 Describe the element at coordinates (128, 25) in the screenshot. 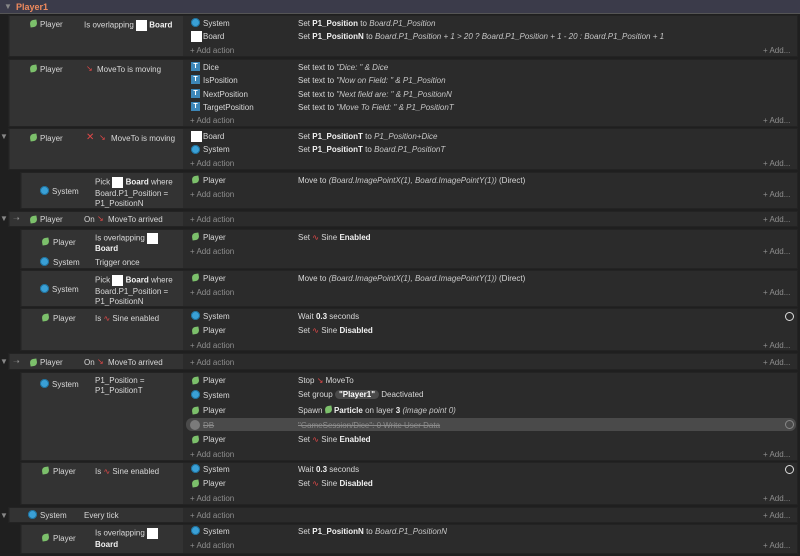

I see `condition-text: Is overlapping Board` at that location.